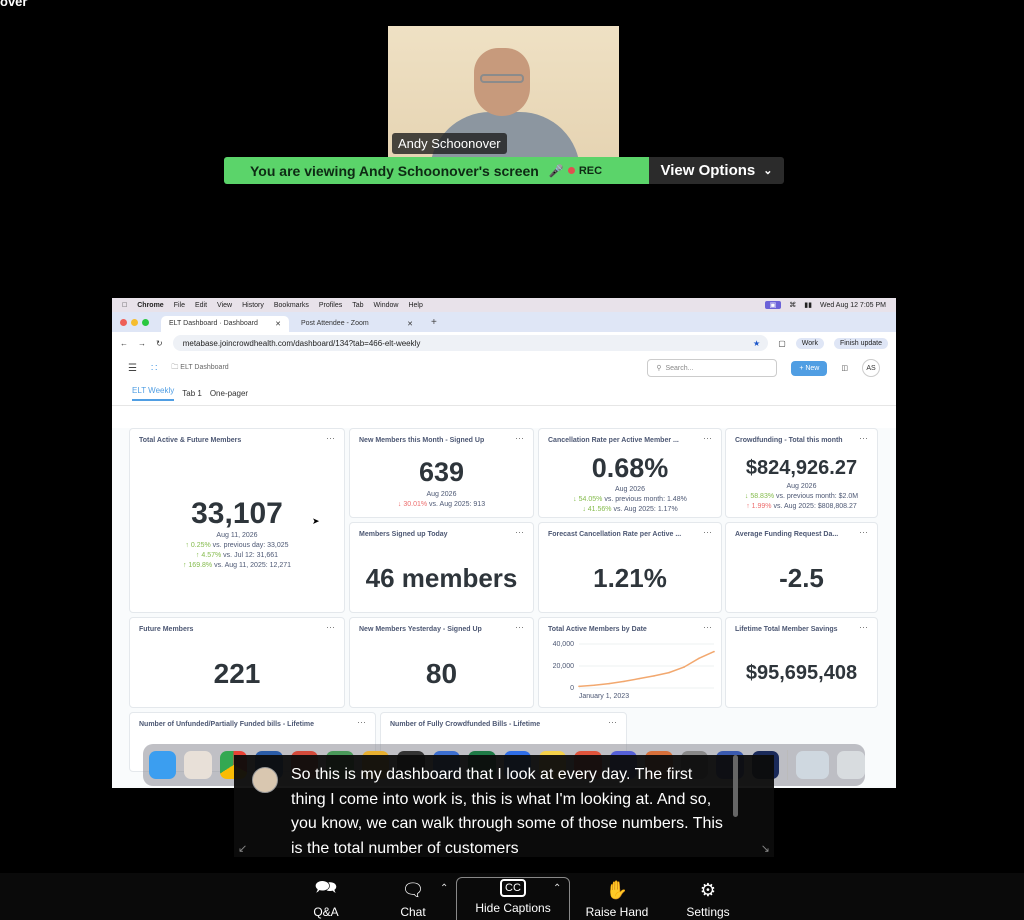 The image size is (1024, 920). Describe the element at coordinates (357, 305) in the screenshot. I see `menu-item: Tab` at that location.